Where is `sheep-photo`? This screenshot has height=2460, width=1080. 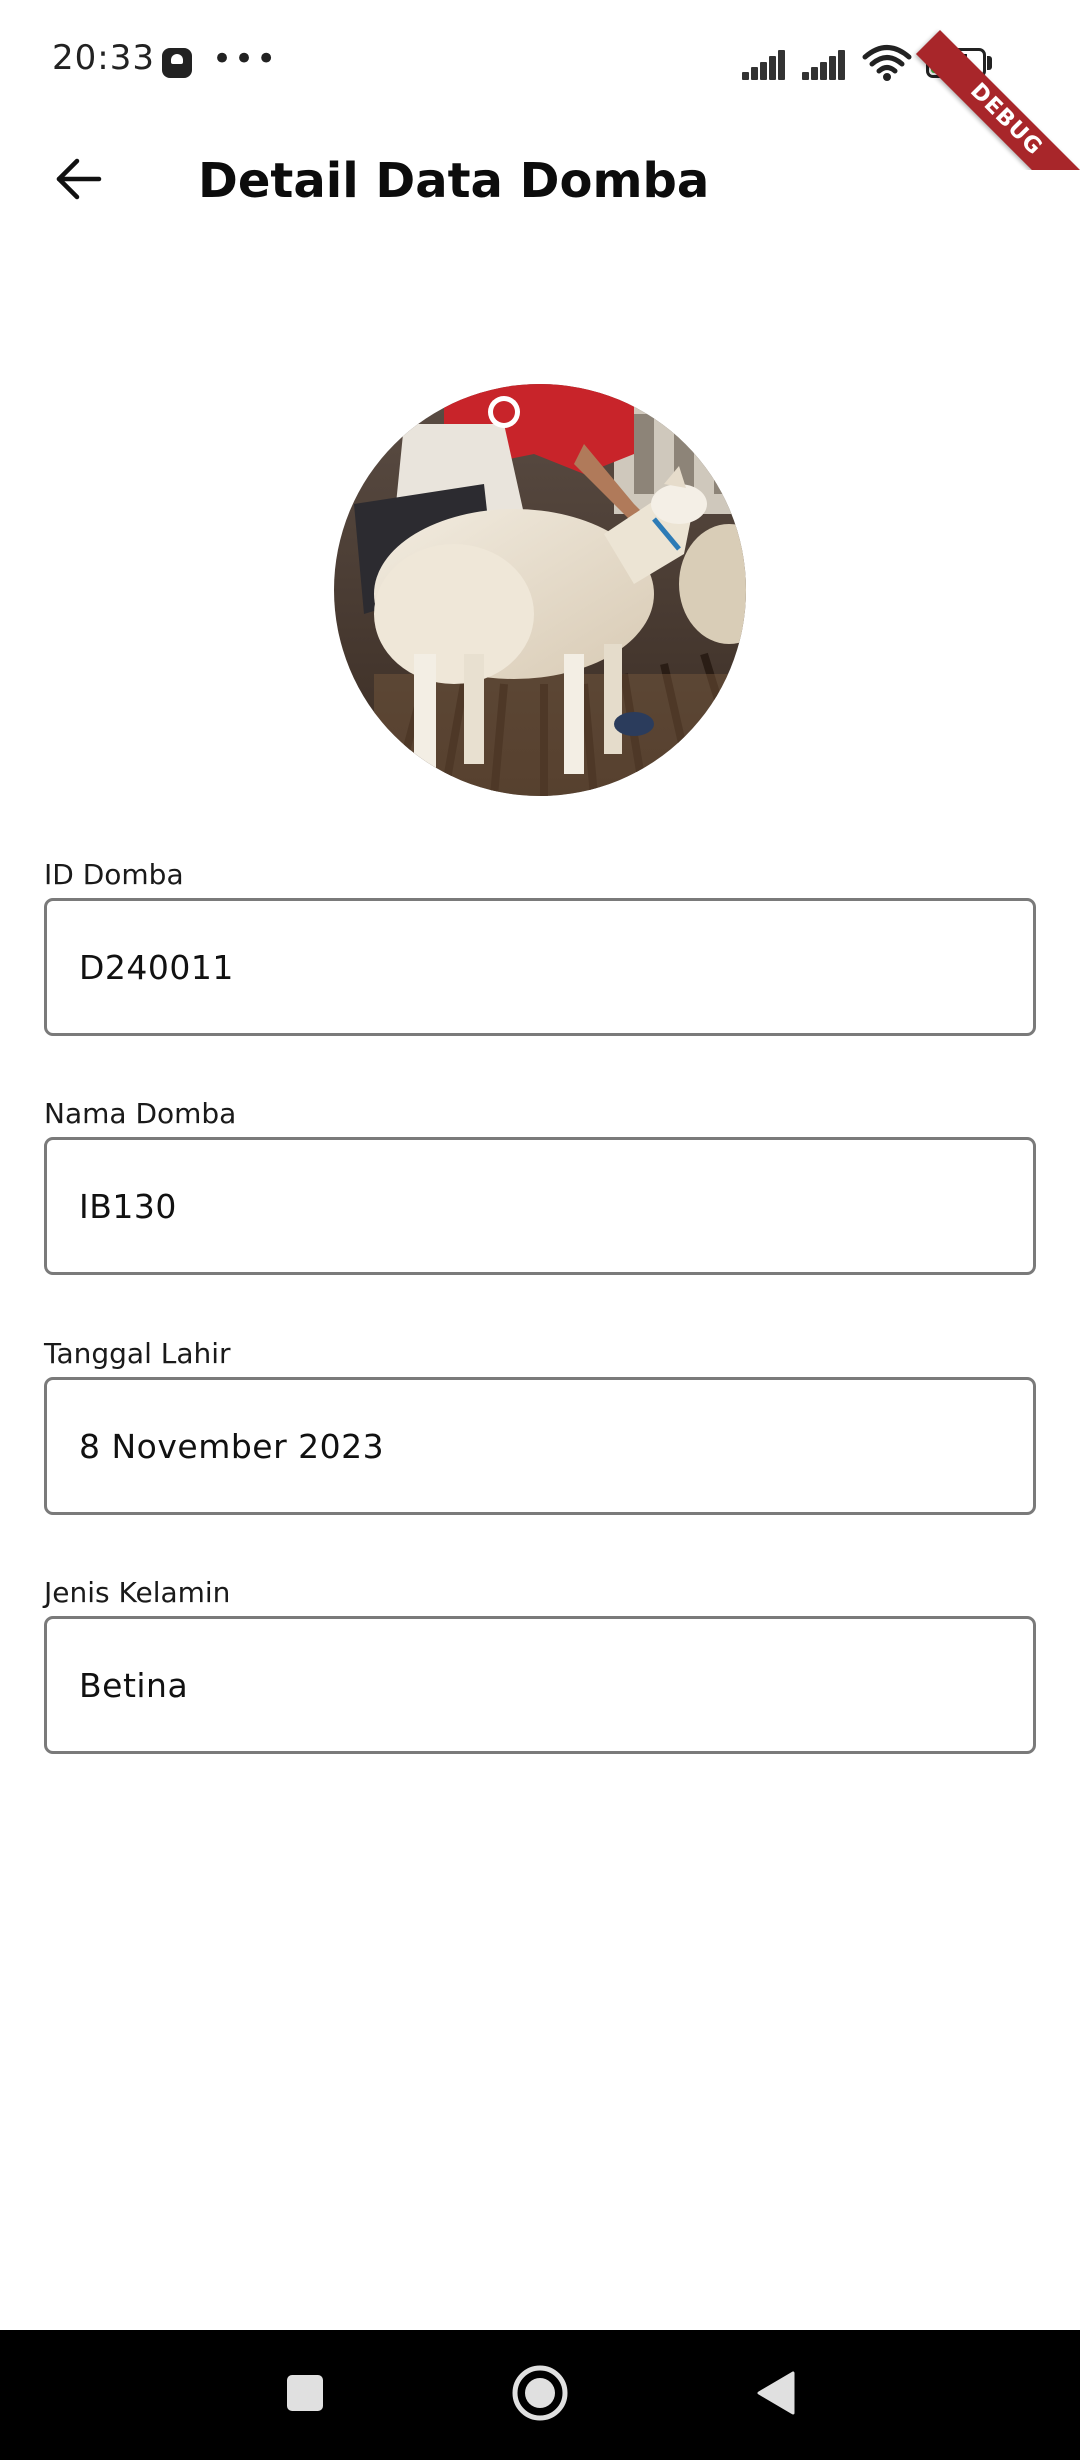
sheep-photo is located at coordinates (540, 590).